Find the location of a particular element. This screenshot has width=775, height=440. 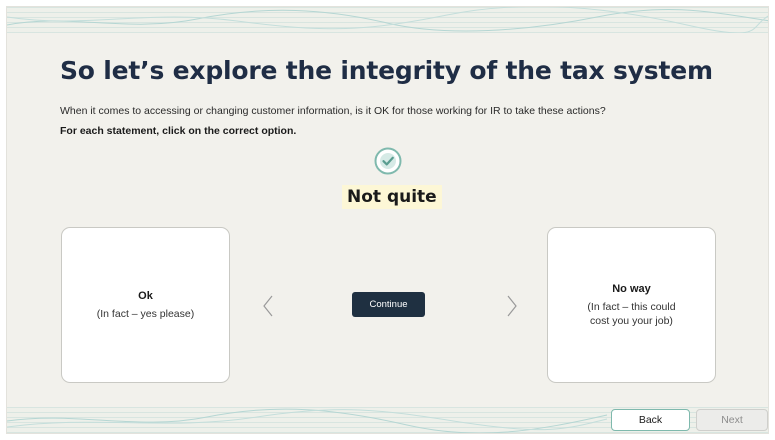

option-no-way-subtitle: (In fact – this could cost you your job) is located at coordinates (631, 313).